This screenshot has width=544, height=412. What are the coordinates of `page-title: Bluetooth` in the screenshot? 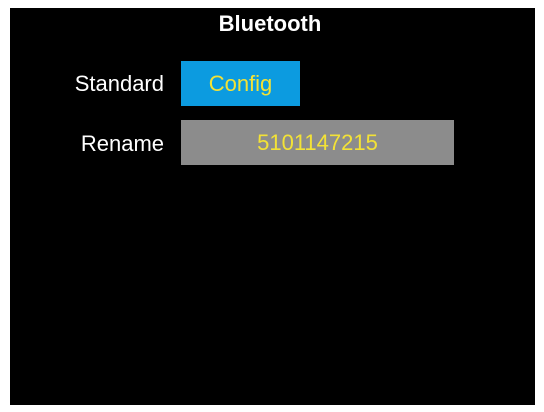 It's located at (270, 23).